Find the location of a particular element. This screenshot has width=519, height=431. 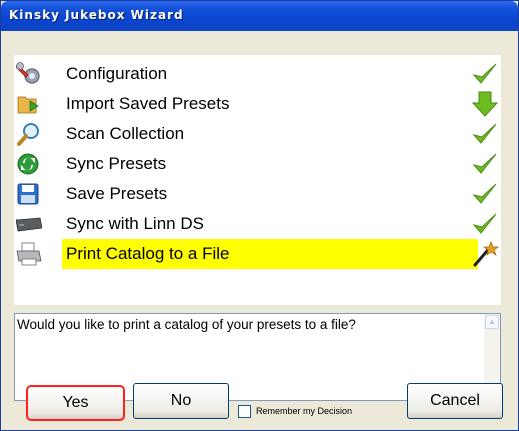

magic-wand-icon is located at coordinates (485, 254).